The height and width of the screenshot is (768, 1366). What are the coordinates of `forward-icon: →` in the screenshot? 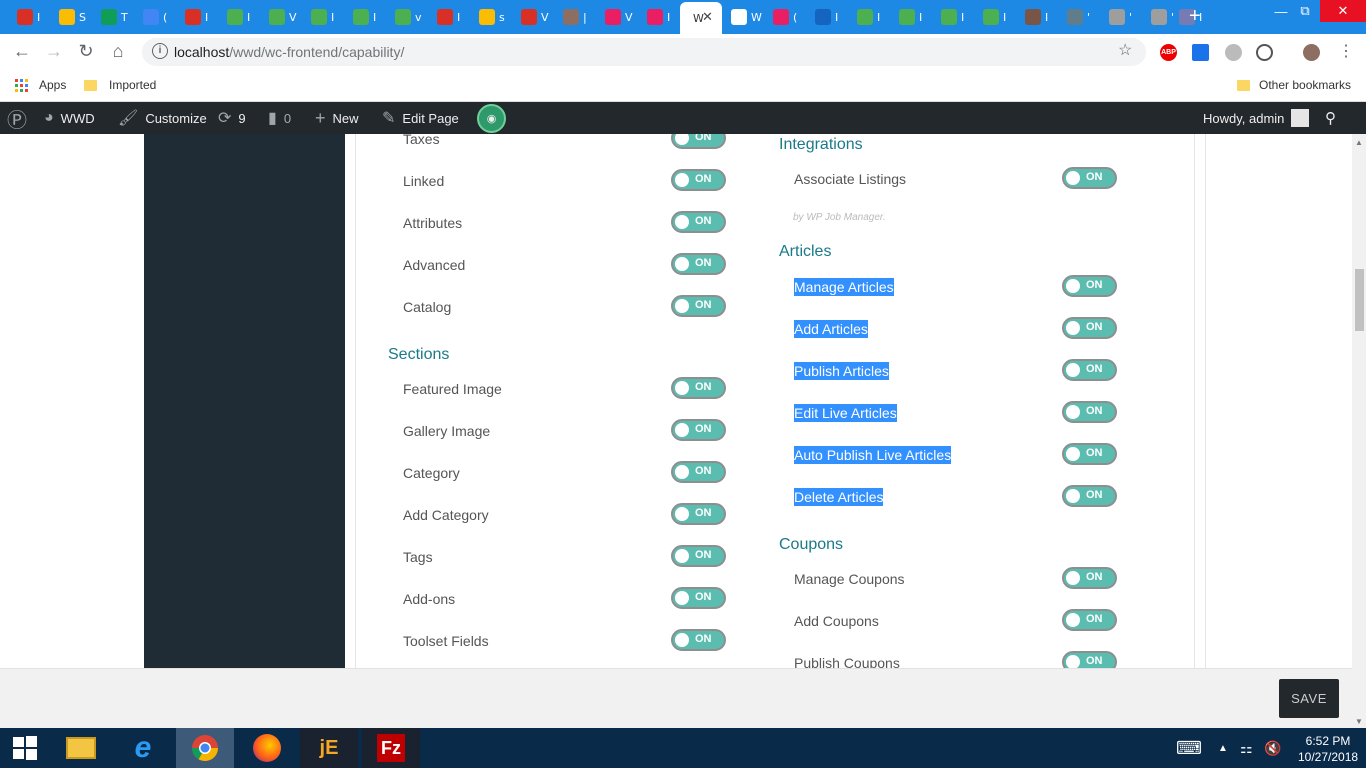 It's located at (54, 51).